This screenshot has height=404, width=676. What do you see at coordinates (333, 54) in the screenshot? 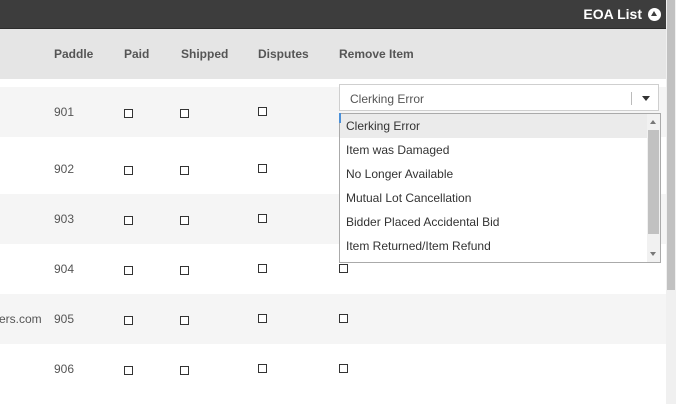
I see `table-header: Paddle Paid Shipped Disputes Remove Item` at bounding box center [333, 54].